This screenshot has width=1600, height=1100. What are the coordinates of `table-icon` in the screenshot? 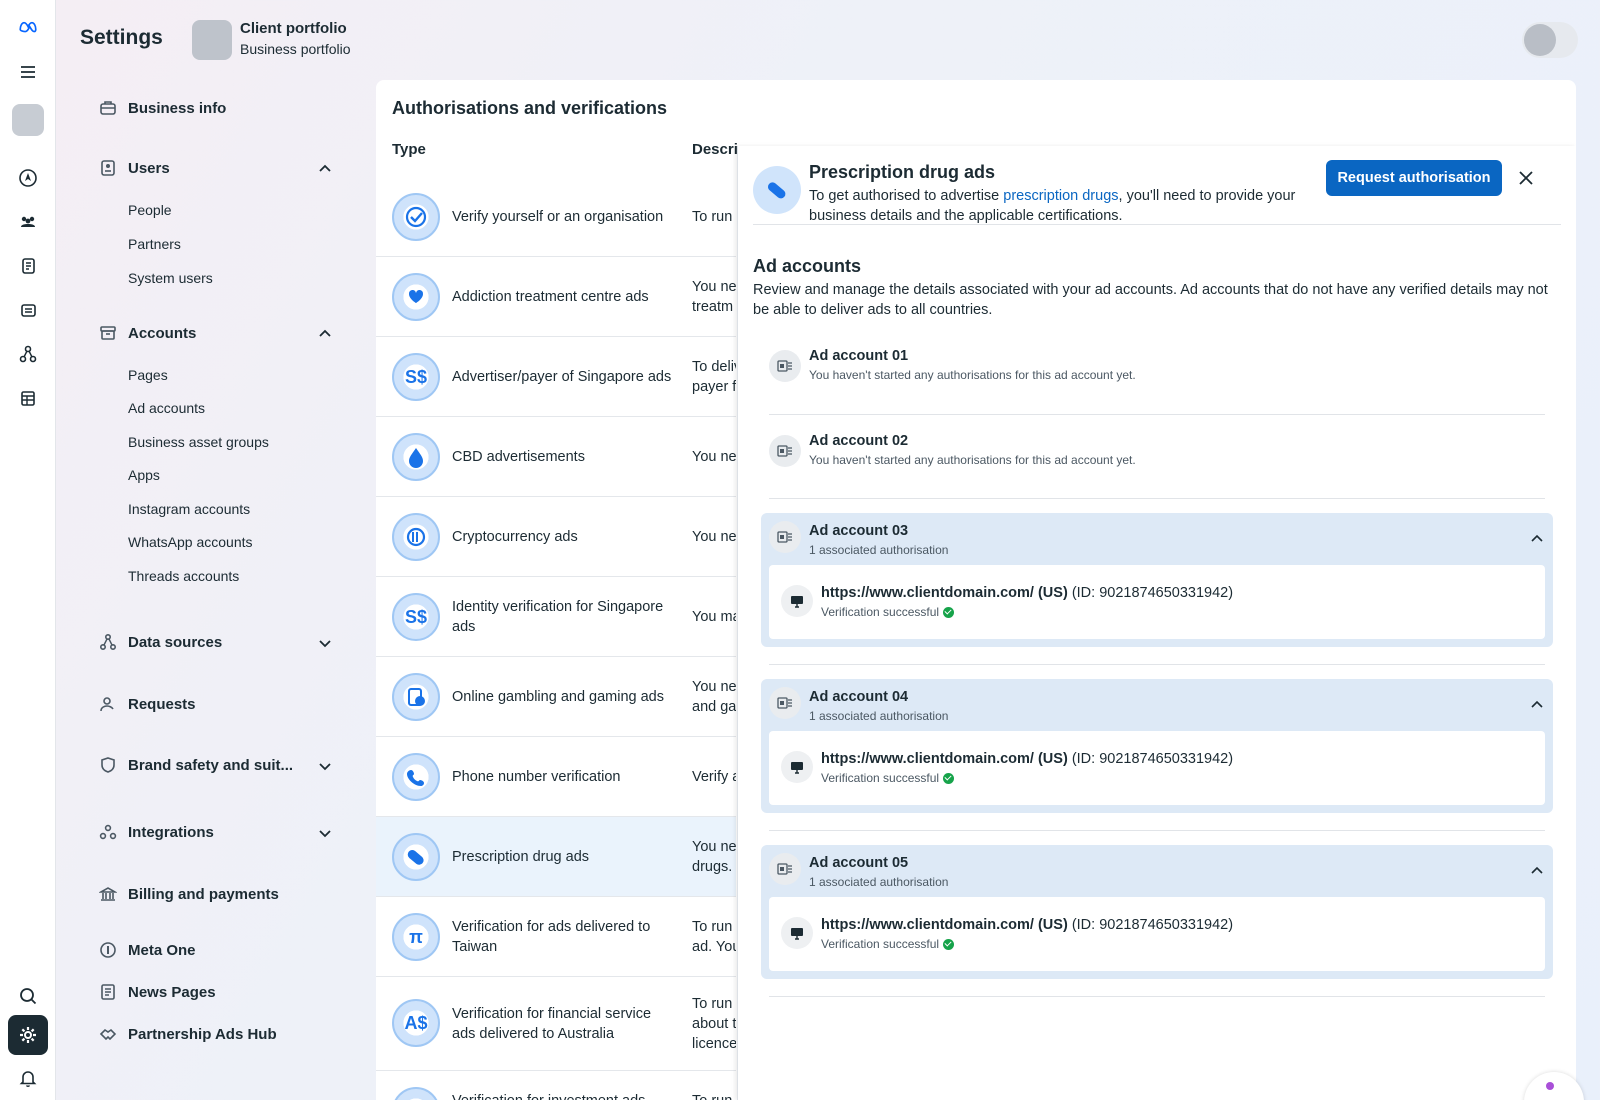 It's located at (28, 398).